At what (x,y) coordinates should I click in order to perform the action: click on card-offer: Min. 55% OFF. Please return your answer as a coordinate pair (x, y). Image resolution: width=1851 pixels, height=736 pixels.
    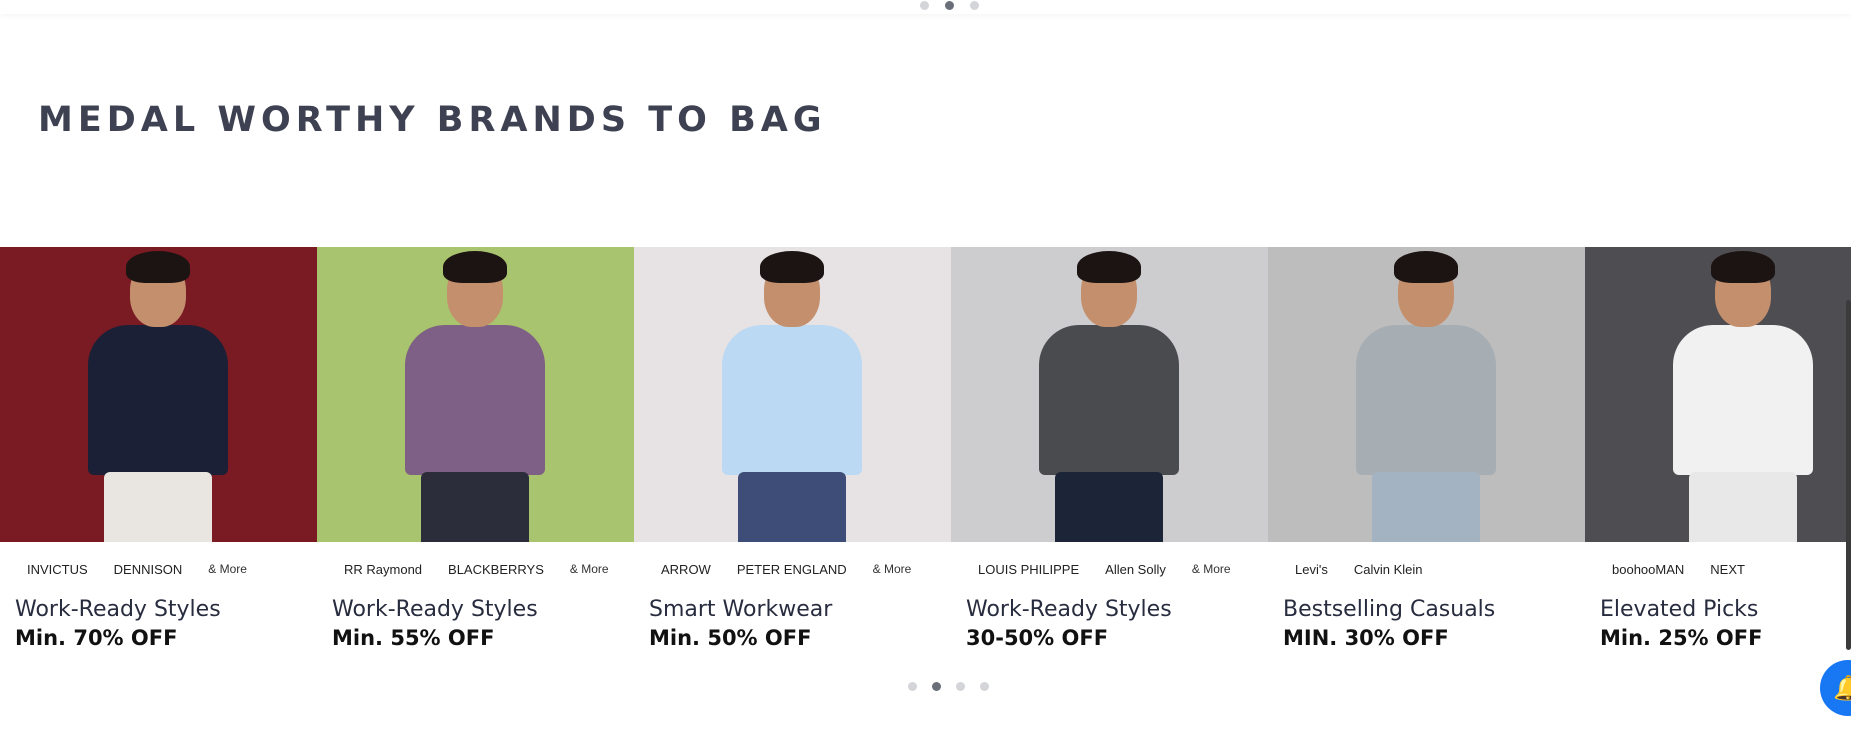
    Looking at the image, I should click on (413, 638).